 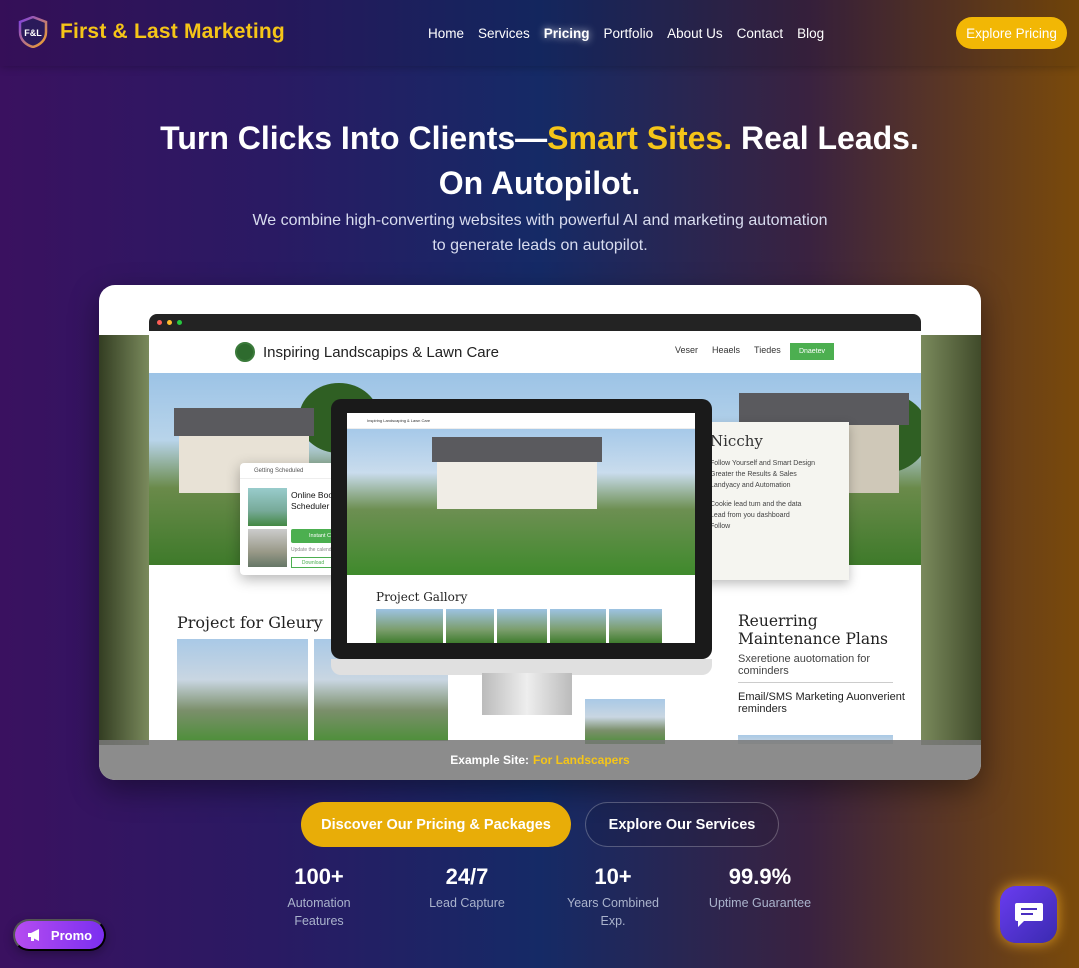 What do you see at coordinates (489, 760) in the screenshot?
I see `caption-prefix: Example Site:` at bounding box center [489, 760].